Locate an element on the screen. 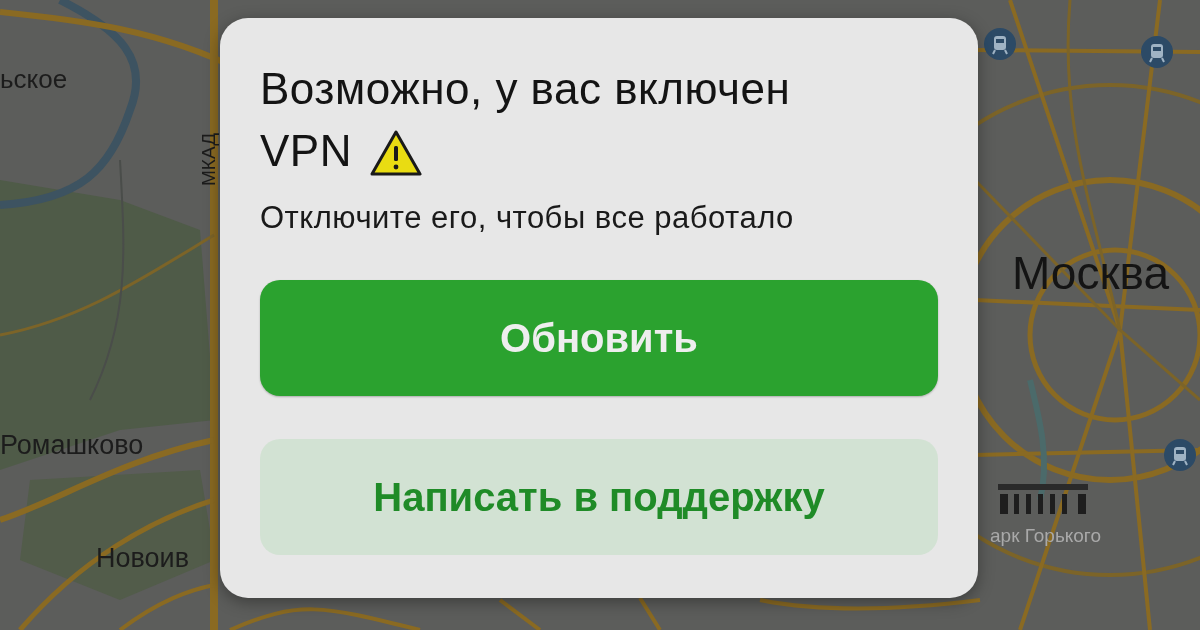 The width and height of the screenshot is (1200, 630). refresh-button: Обновить is located at coordinates (599, 338).